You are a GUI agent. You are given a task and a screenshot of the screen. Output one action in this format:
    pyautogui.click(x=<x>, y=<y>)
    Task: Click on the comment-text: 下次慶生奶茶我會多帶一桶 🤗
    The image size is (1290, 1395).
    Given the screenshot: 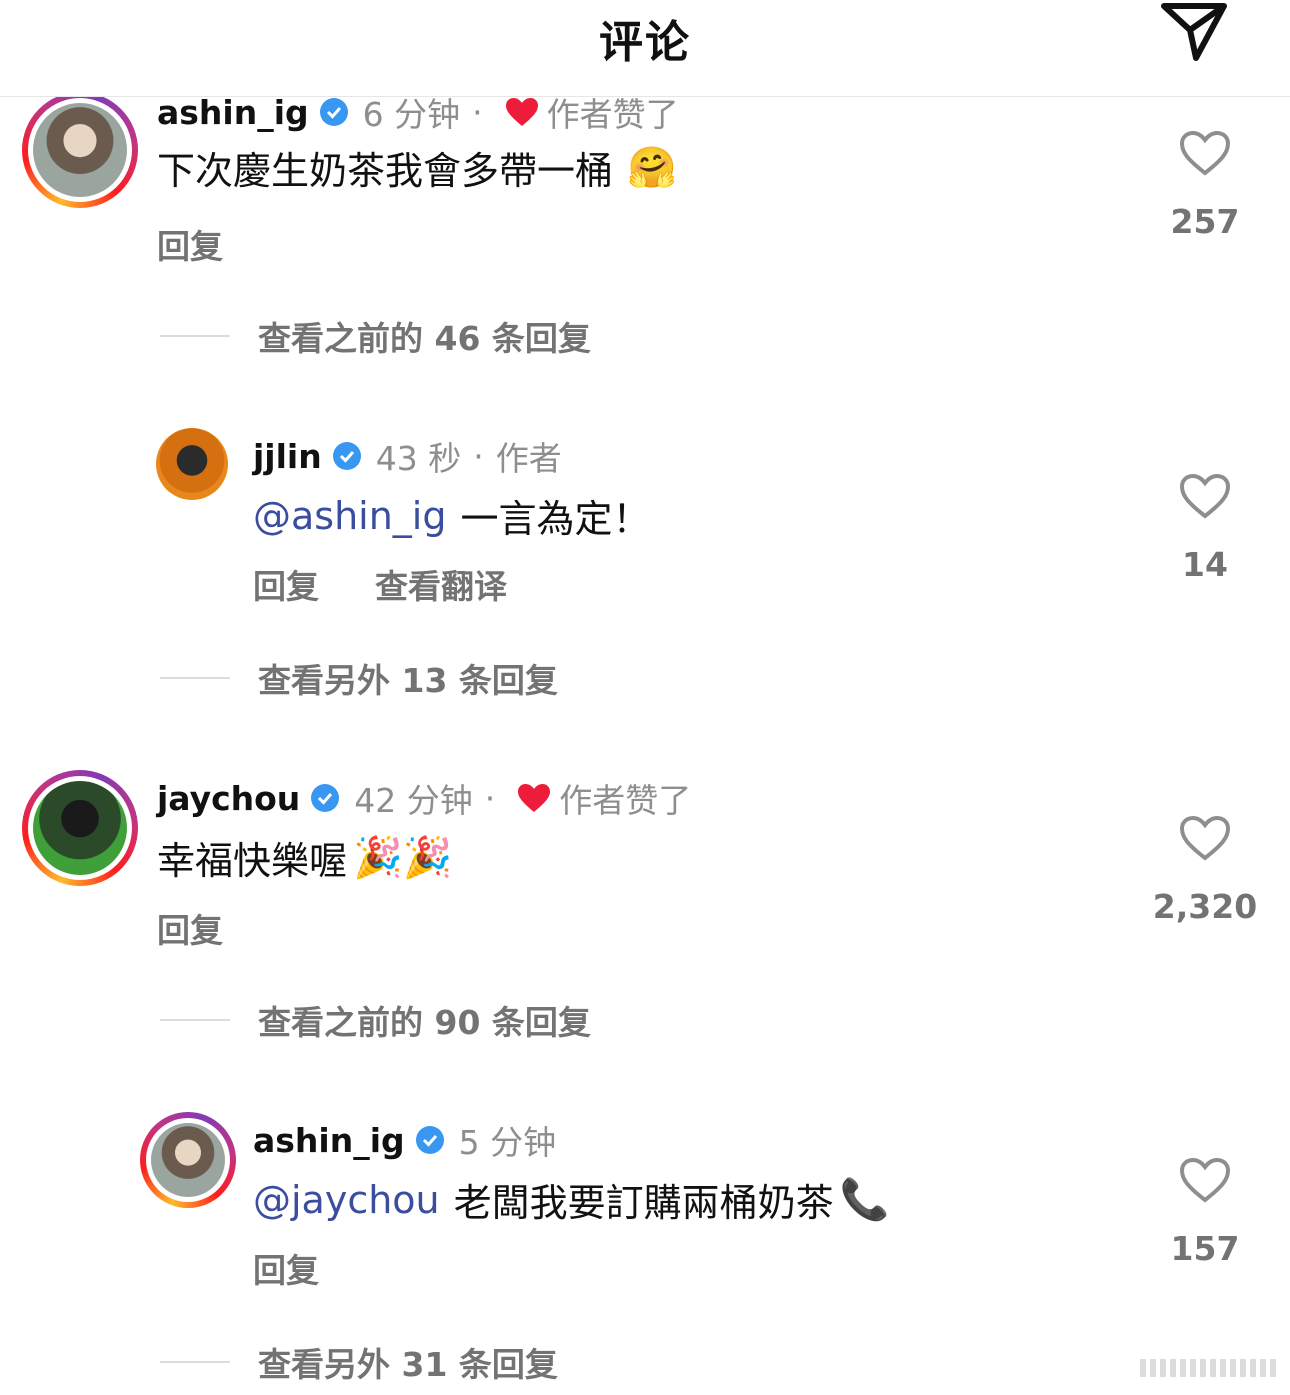 What is the action you would take?
    pyautogui.click(x=417, y=167)
    